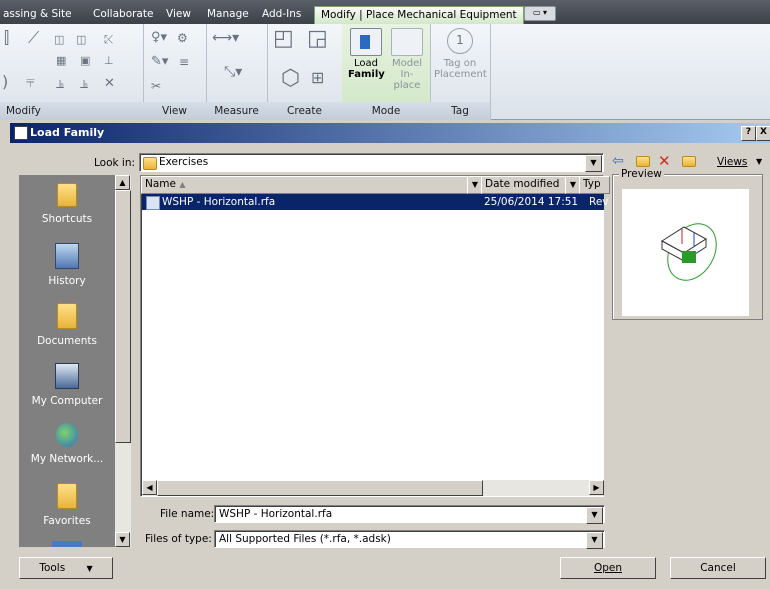 The image size is (770, 589). I want to click on file-name-field: WSHP - Horizontal.rfa ▼, so click(409, 514).